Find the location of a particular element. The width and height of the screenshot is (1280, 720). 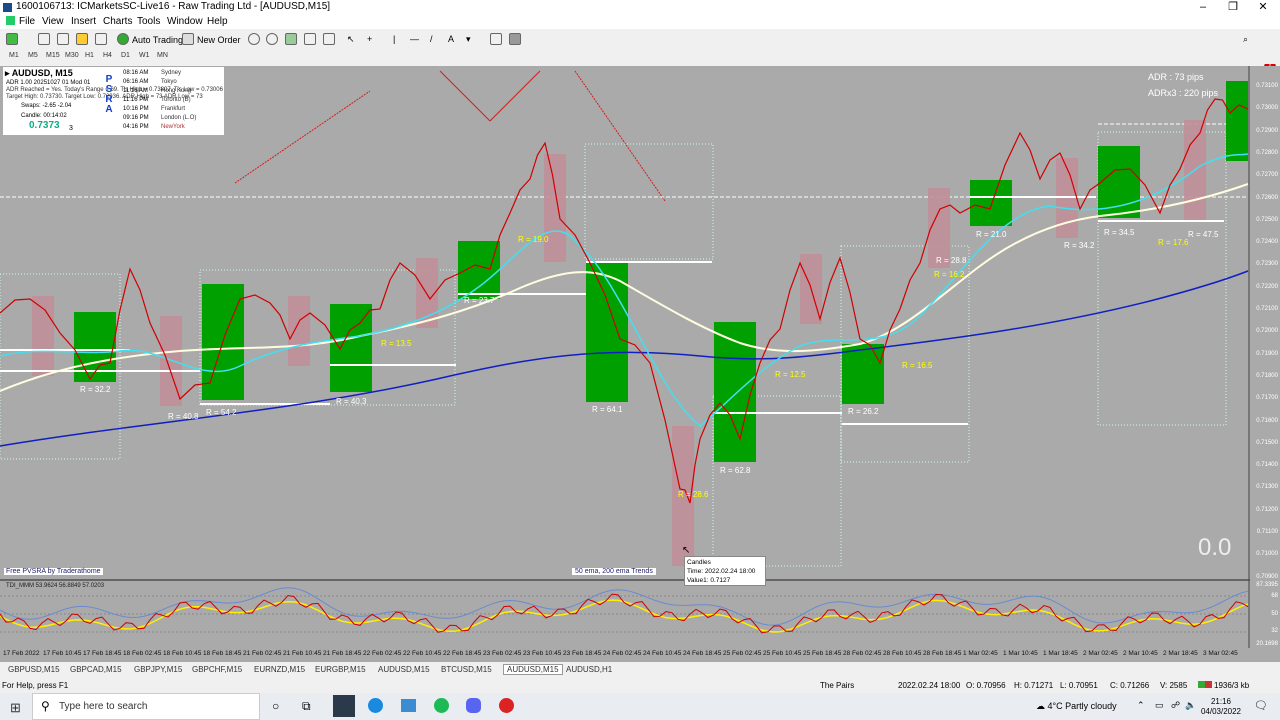

minimize-button: – is located at coordinates (1203, 7).